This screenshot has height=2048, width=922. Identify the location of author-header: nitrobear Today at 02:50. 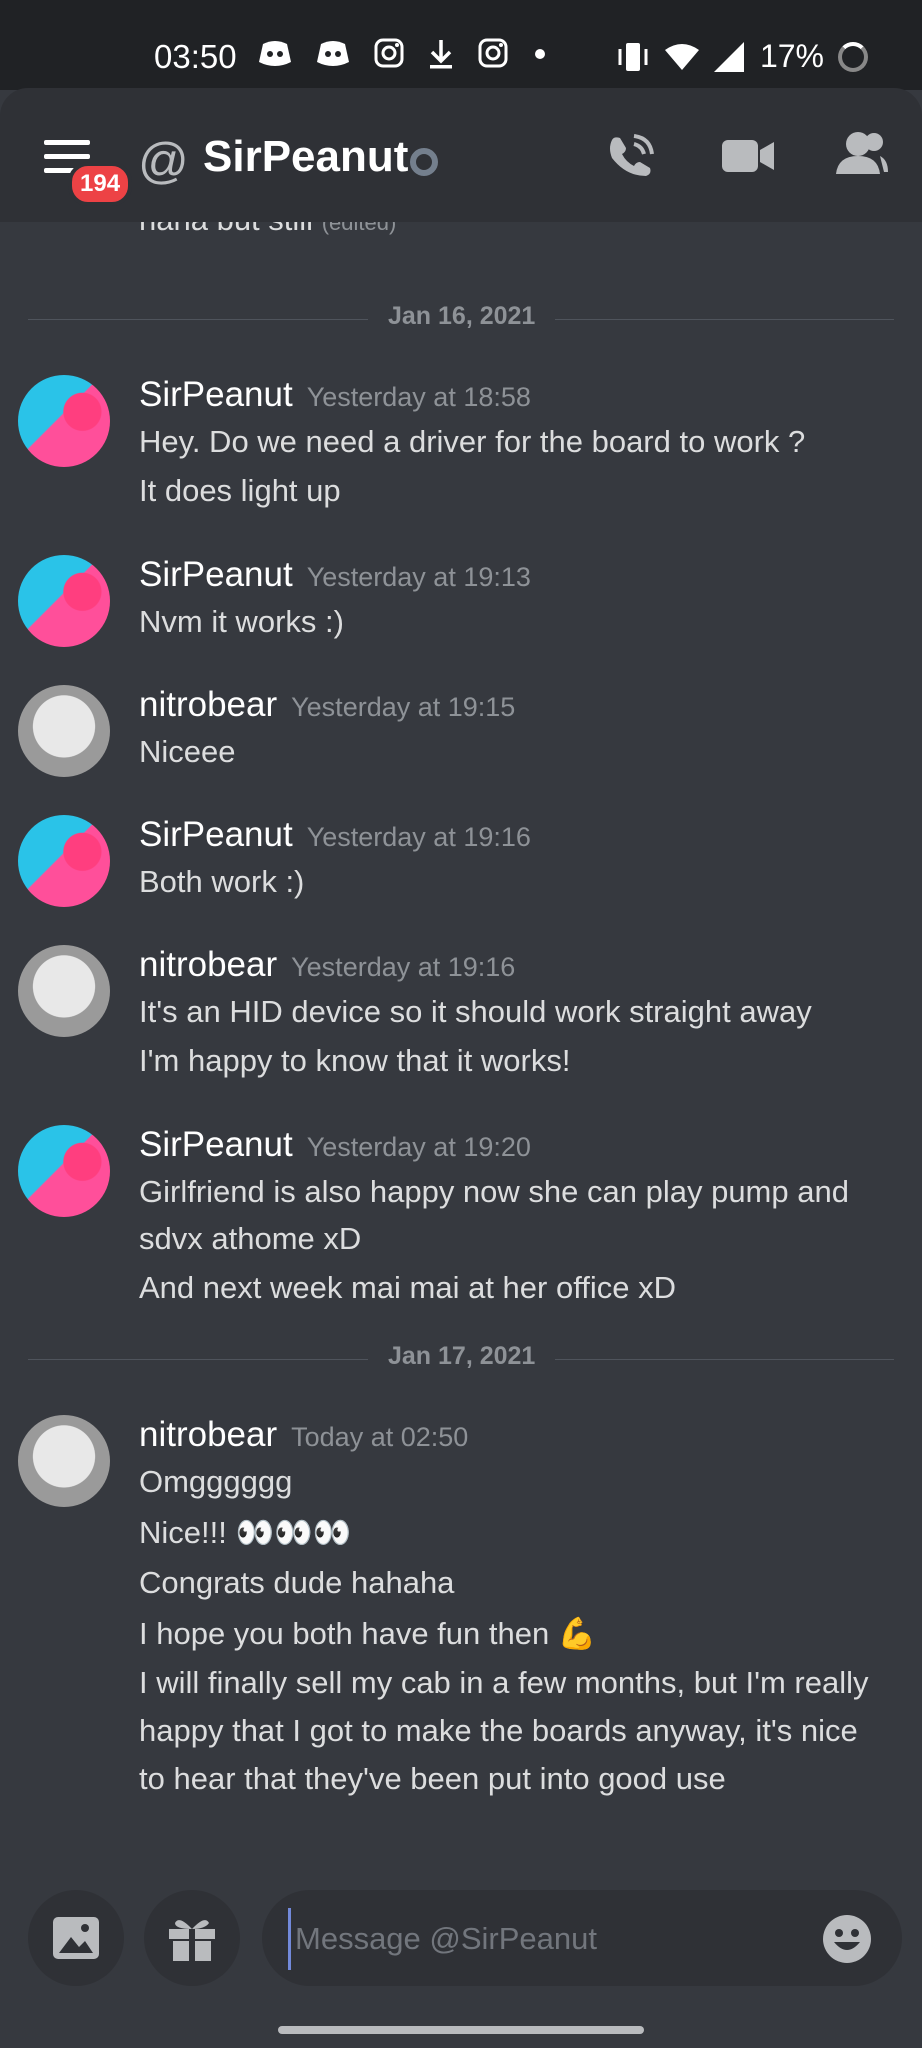
(303, 1435).